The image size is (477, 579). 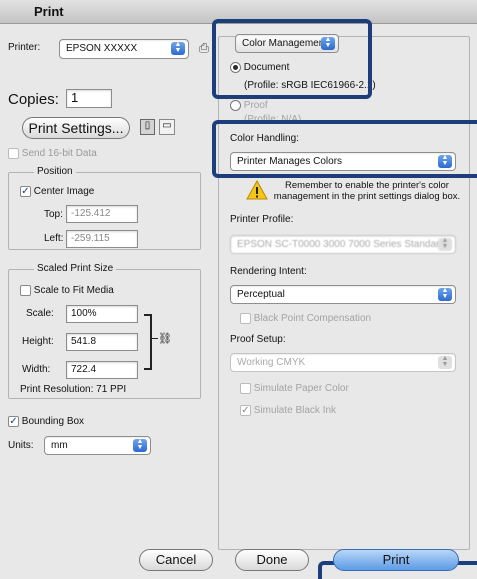 I want to click on proof-radio-row: Proof, so click(x=249, y=105).